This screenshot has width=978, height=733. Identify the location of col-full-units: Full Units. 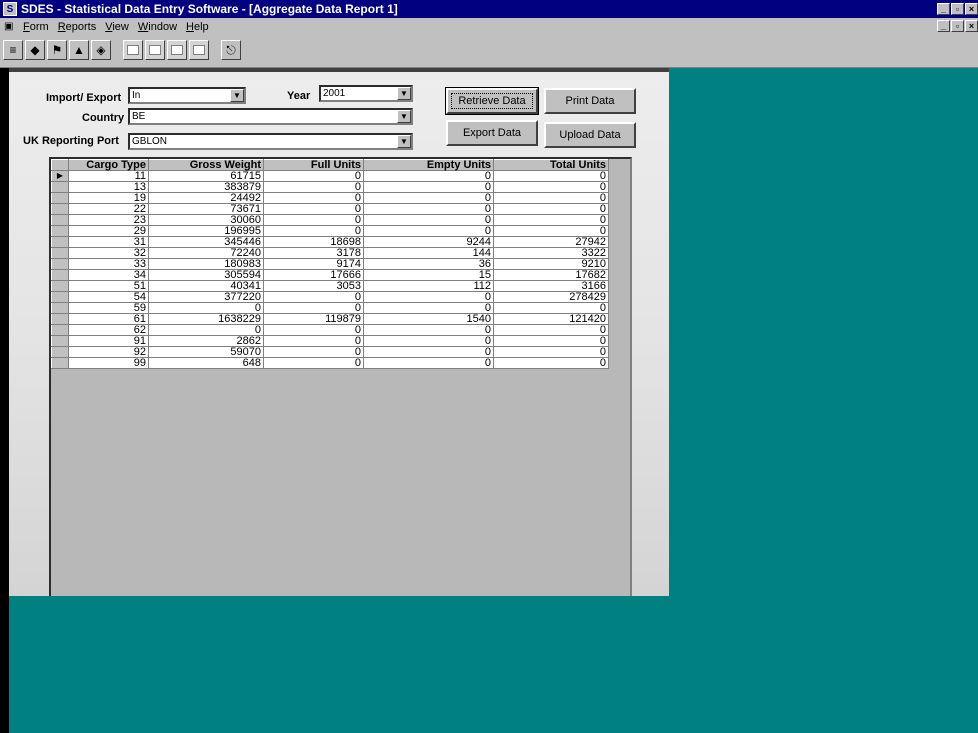
(313, 165).